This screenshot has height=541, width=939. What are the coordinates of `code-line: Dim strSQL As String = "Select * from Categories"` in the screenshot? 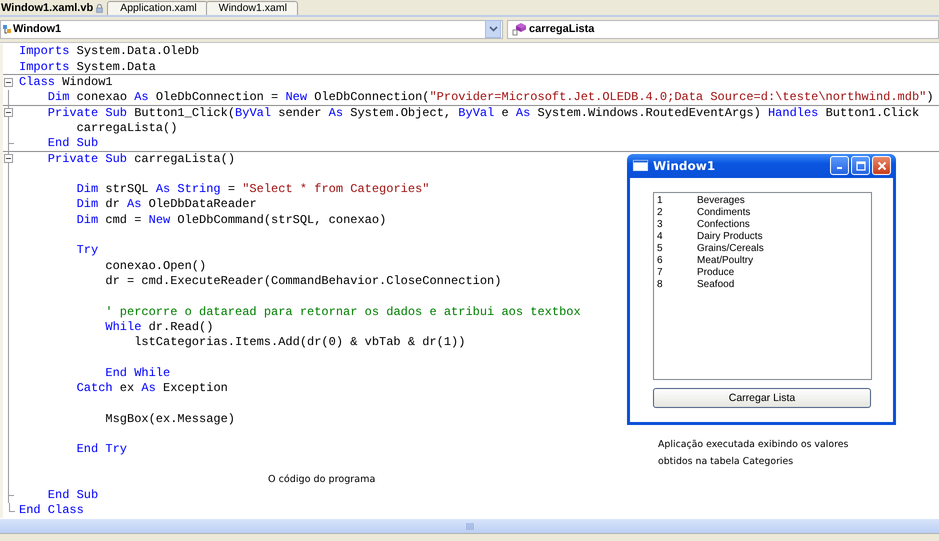 It's located at (253, 189).